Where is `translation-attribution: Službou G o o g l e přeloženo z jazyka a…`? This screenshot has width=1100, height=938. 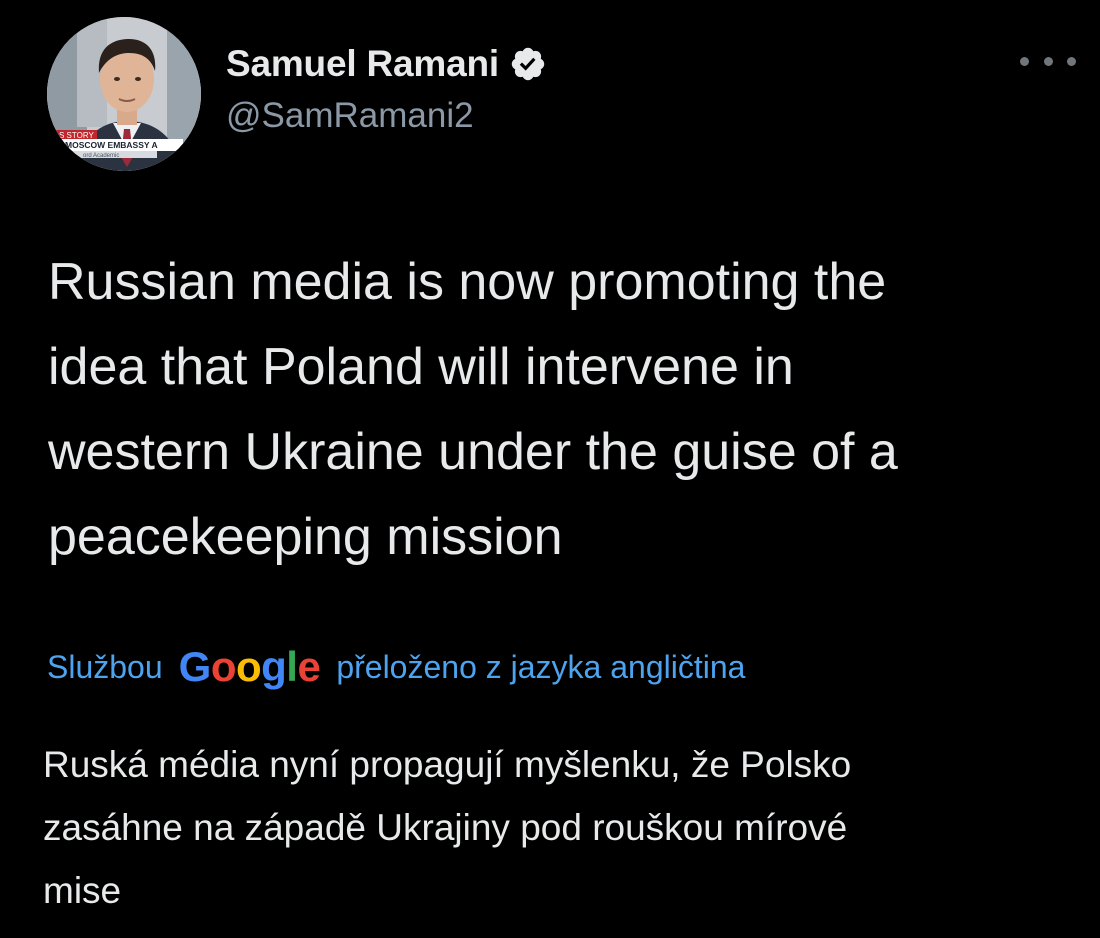 translation-attribution: Službou G o o g l e přeloženo z jazyka a… is located at coordinates (396, 667).